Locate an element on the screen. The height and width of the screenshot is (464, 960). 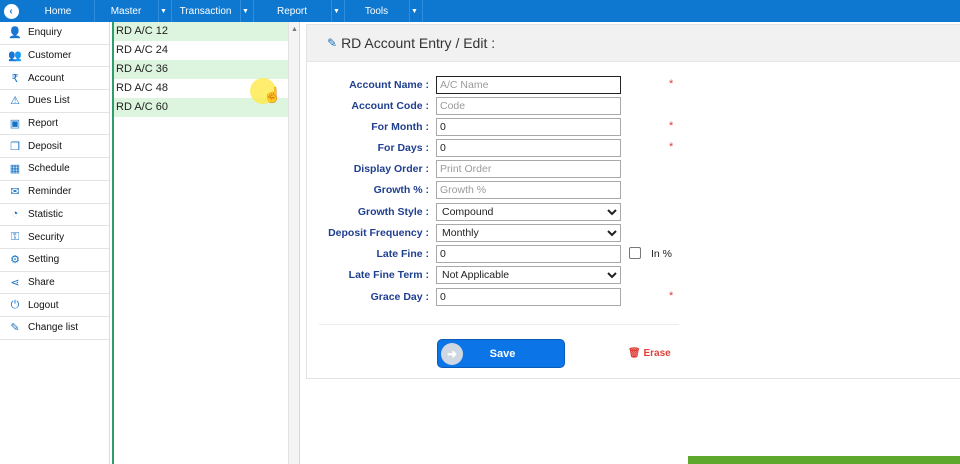
envelope-icon: ✉ is located at coordinates (15, 192).